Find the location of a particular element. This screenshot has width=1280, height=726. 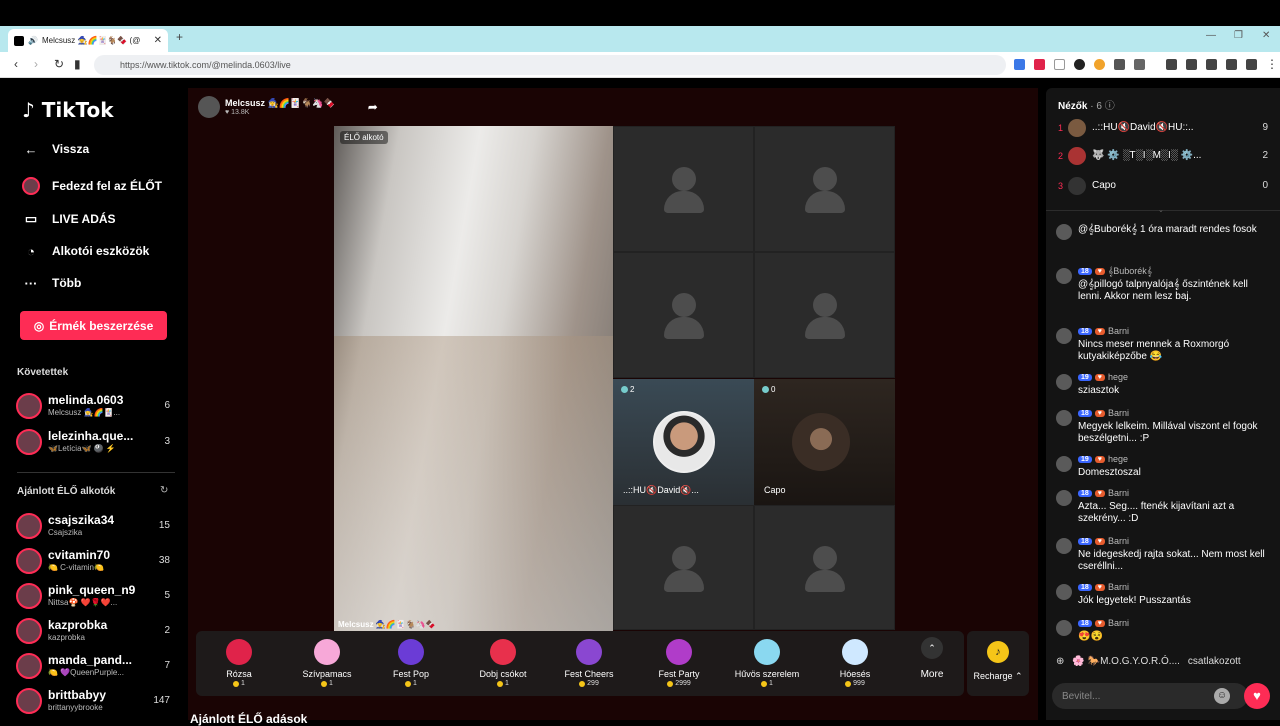

extension-x-icon is located at coordinates (1039, 64).